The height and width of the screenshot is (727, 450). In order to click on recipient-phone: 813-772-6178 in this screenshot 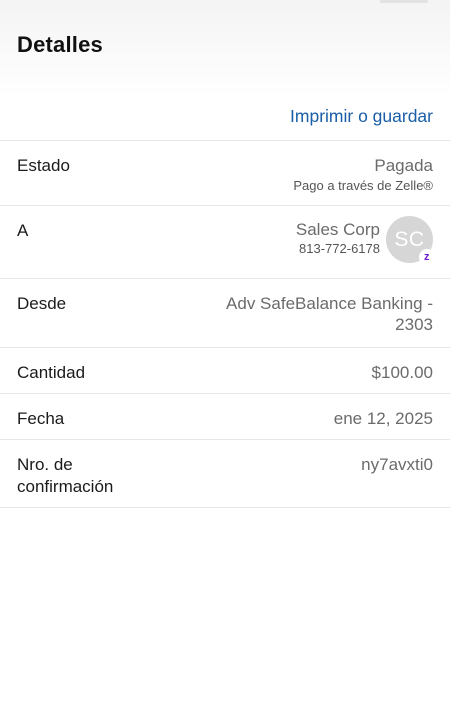, I will do `click(339, 248)`.